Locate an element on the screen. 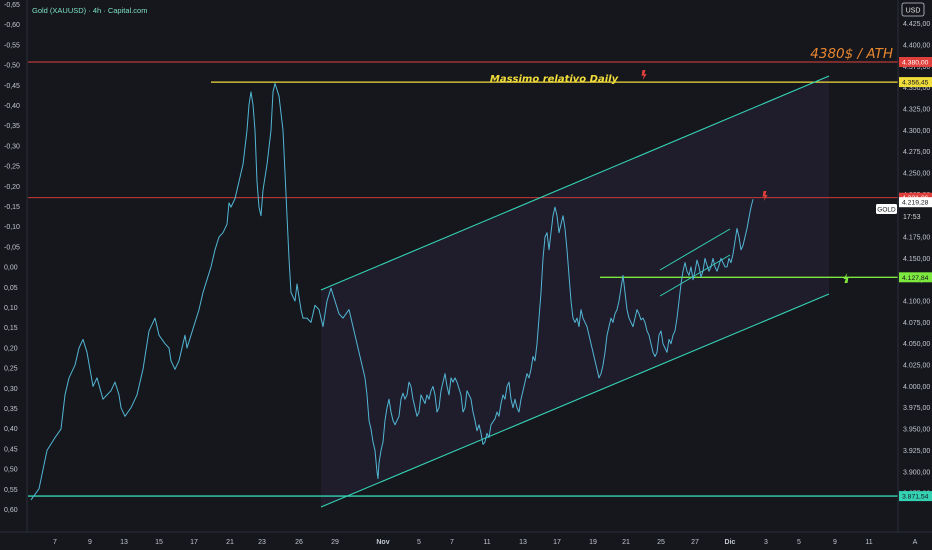  right-tick-label: 4.175,00 is located at coordinates (916, 238).